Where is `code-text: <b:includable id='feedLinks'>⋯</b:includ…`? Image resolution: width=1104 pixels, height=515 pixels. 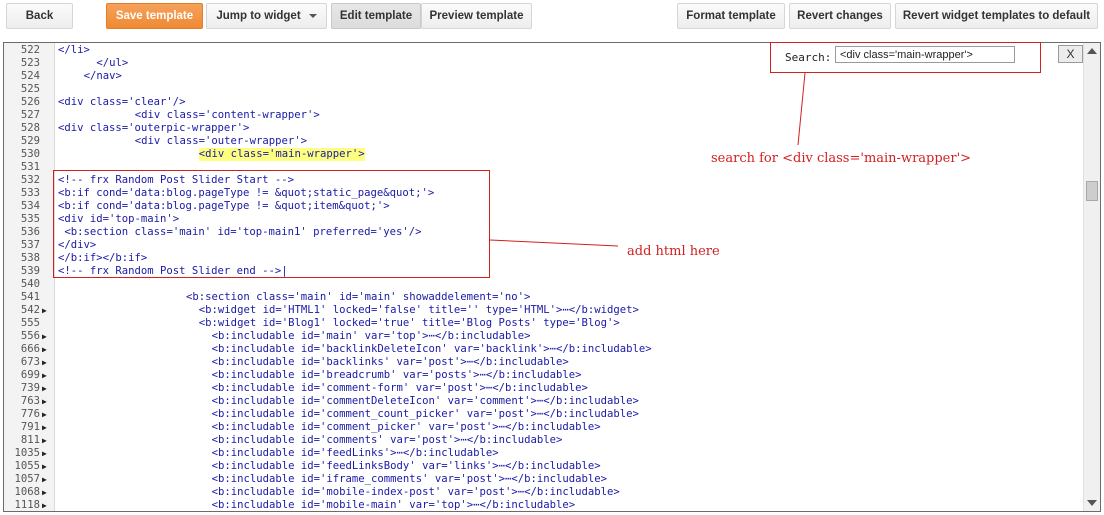
code-text: <b:includable id='feedLinks'>⋯</b:includ… is located at coordinates (355, 453).